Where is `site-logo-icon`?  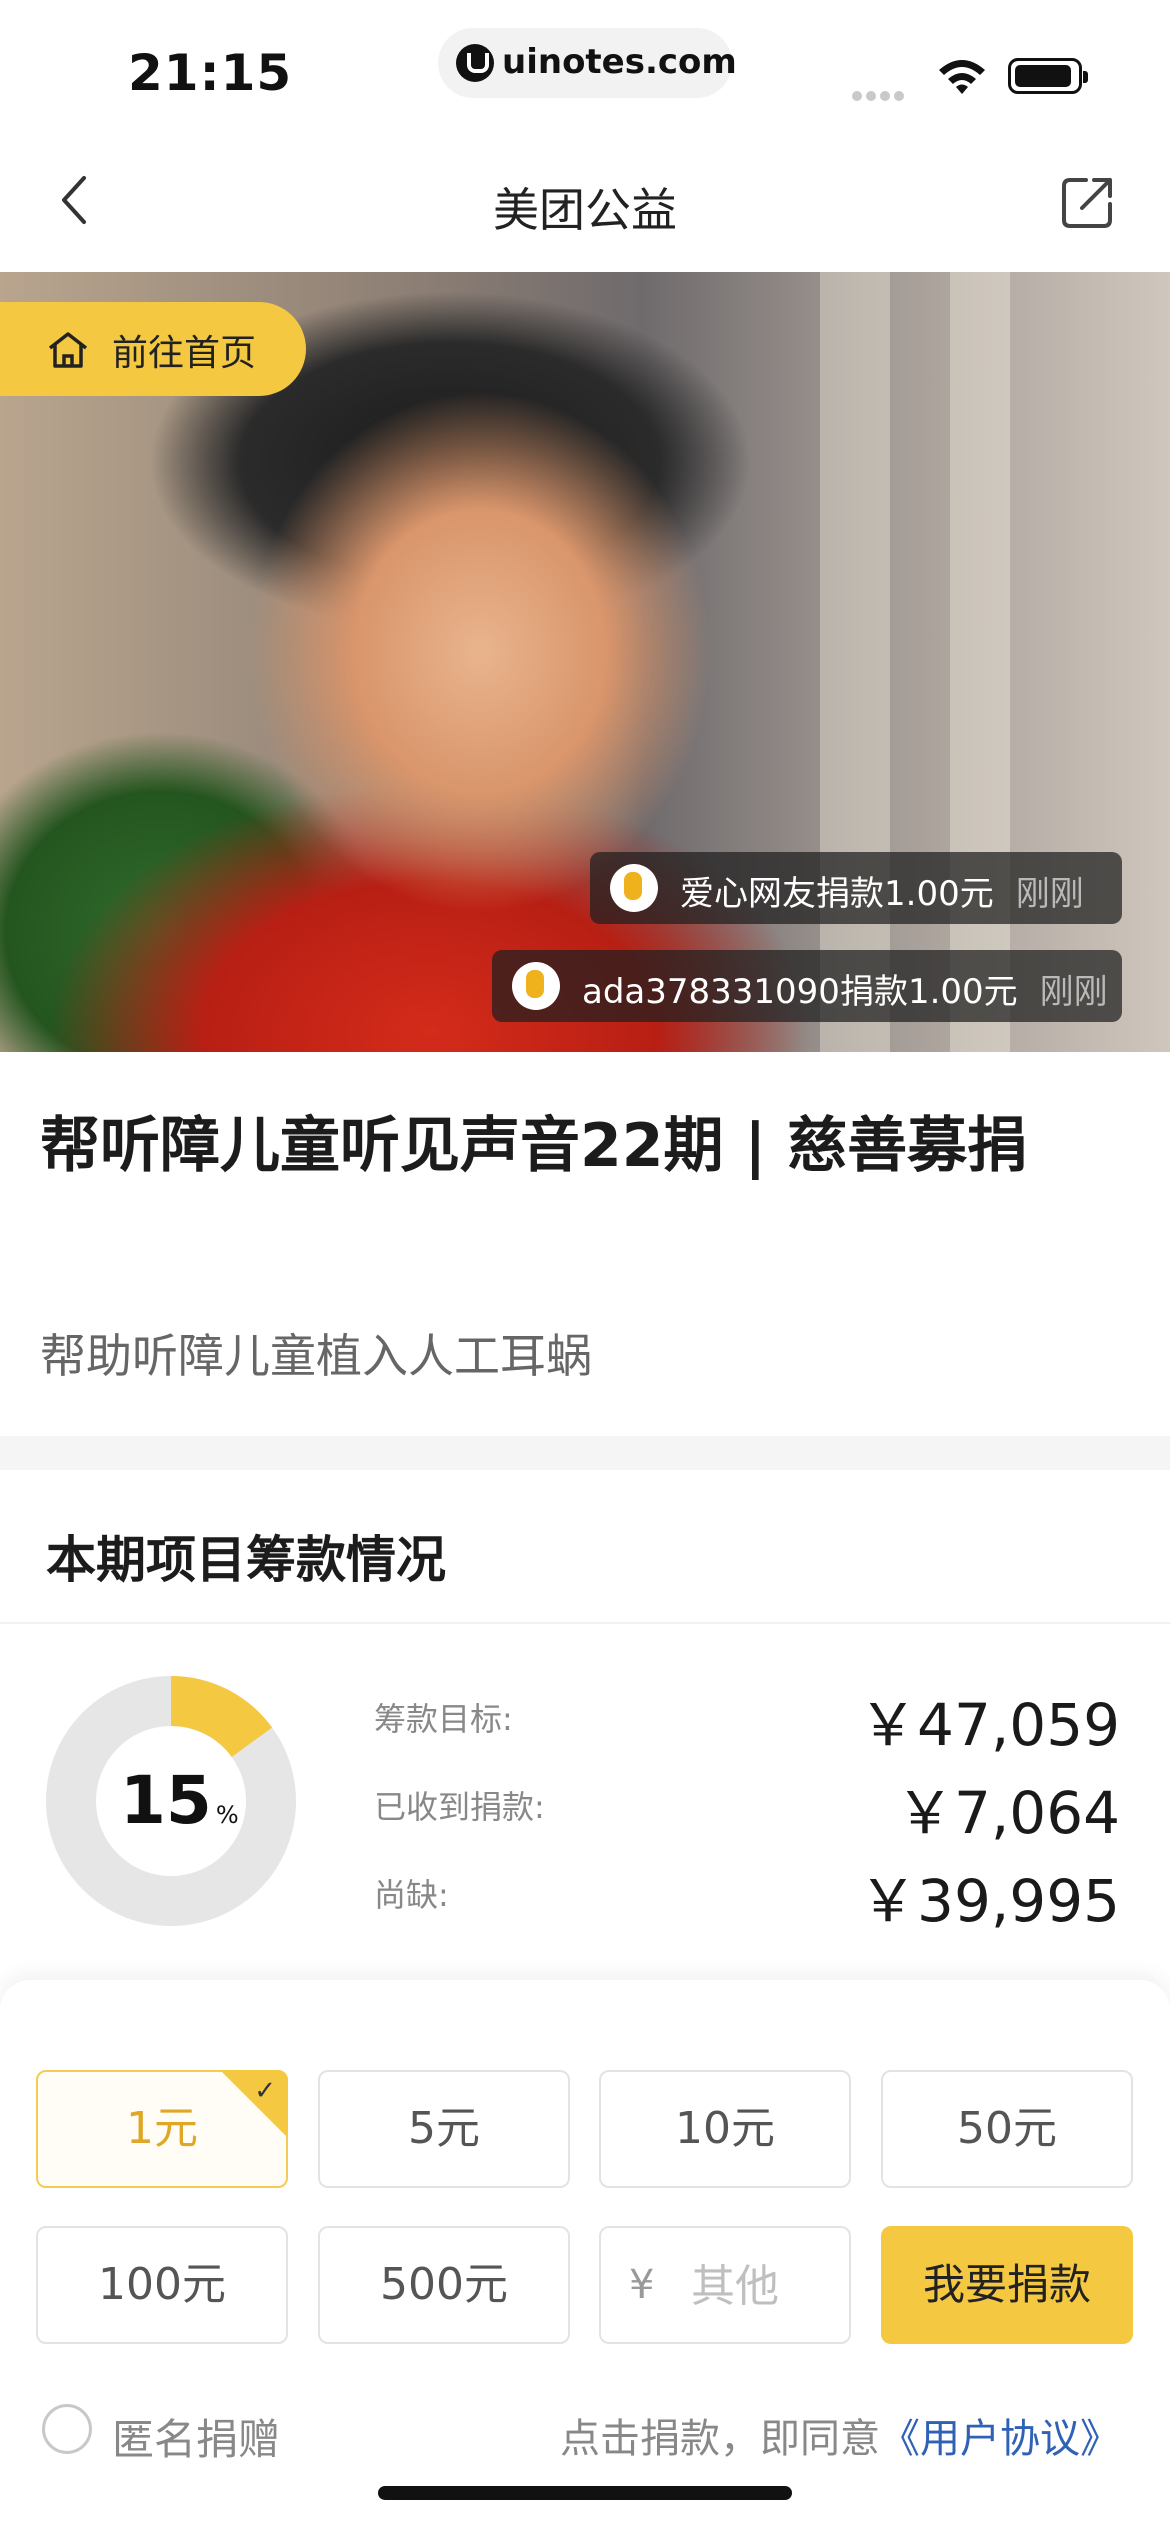
site-logo-icon is located at coordinates (475, 63).